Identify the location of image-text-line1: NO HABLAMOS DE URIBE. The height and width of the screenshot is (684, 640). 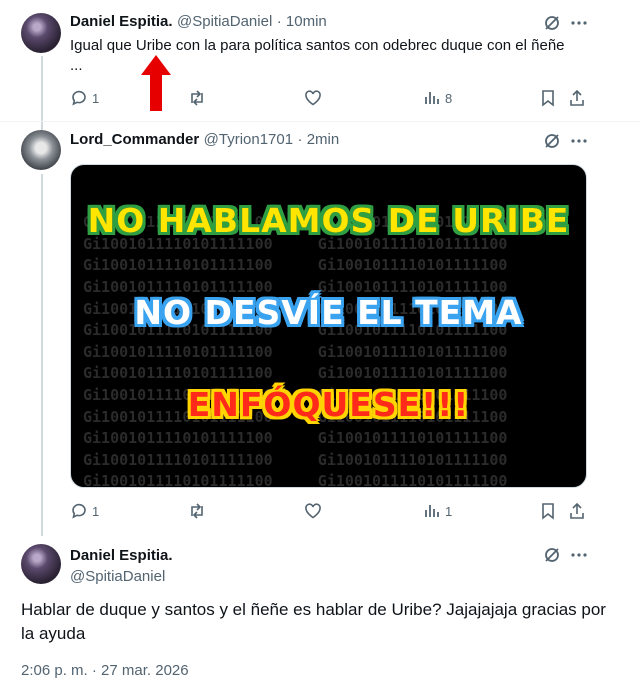
(328, 220).